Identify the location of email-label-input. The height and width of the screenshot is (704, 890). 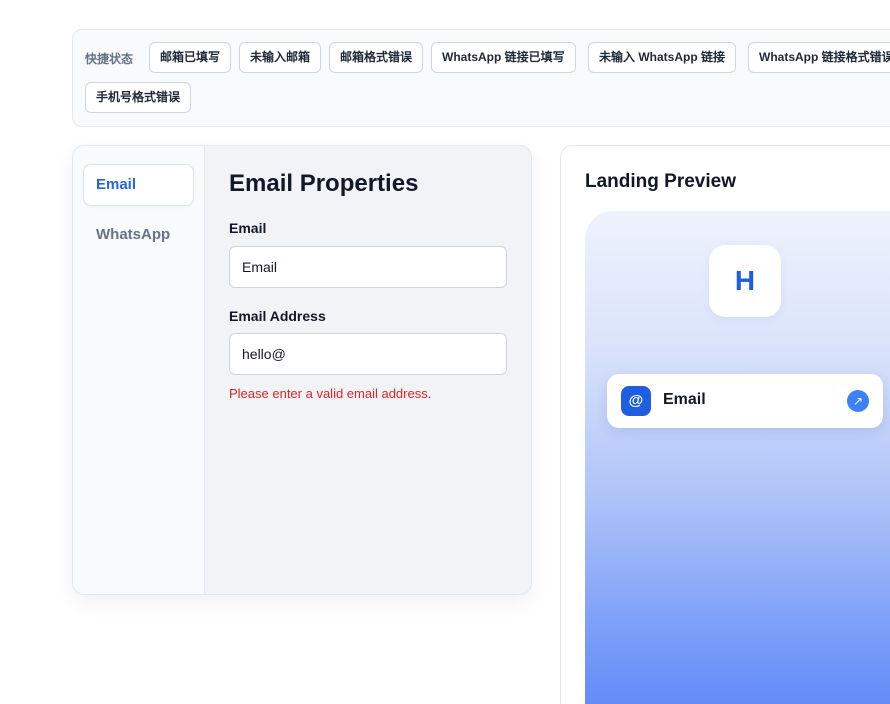
(368, 267).